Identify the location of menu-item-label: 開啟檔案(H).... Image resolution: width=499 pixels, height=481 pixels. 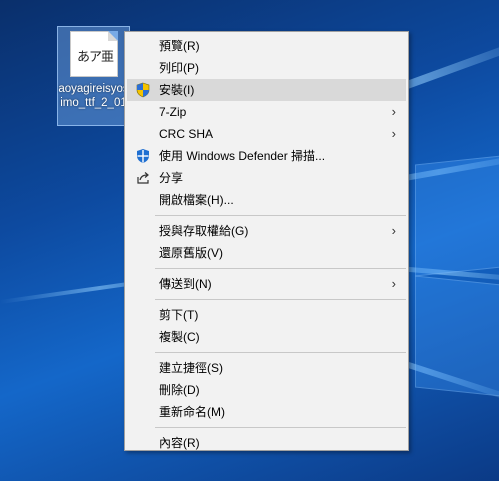
(196, 200).